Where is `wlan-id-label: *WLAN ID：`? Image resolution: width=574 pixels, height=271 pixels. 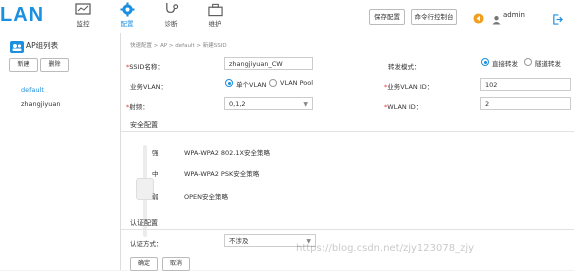 wlan-id-label: *WLAN ID： is located at coordinates (403, 107).